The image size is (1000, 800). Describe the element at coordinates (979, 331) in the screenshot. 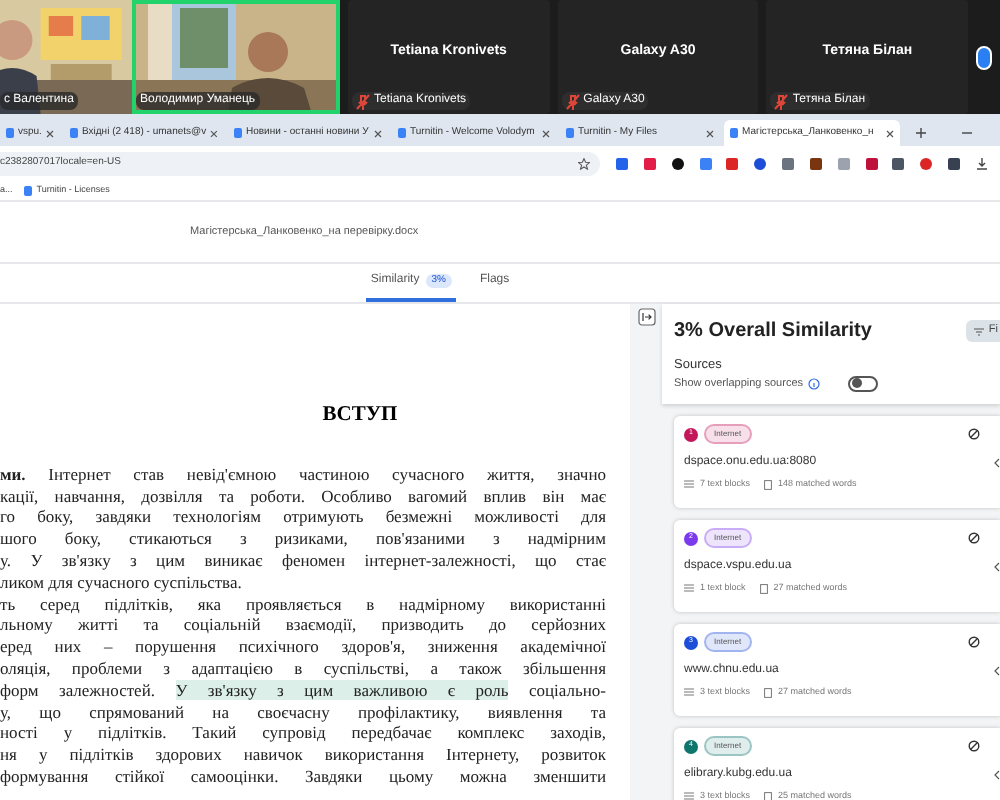

I see `filter-icon` at that location.